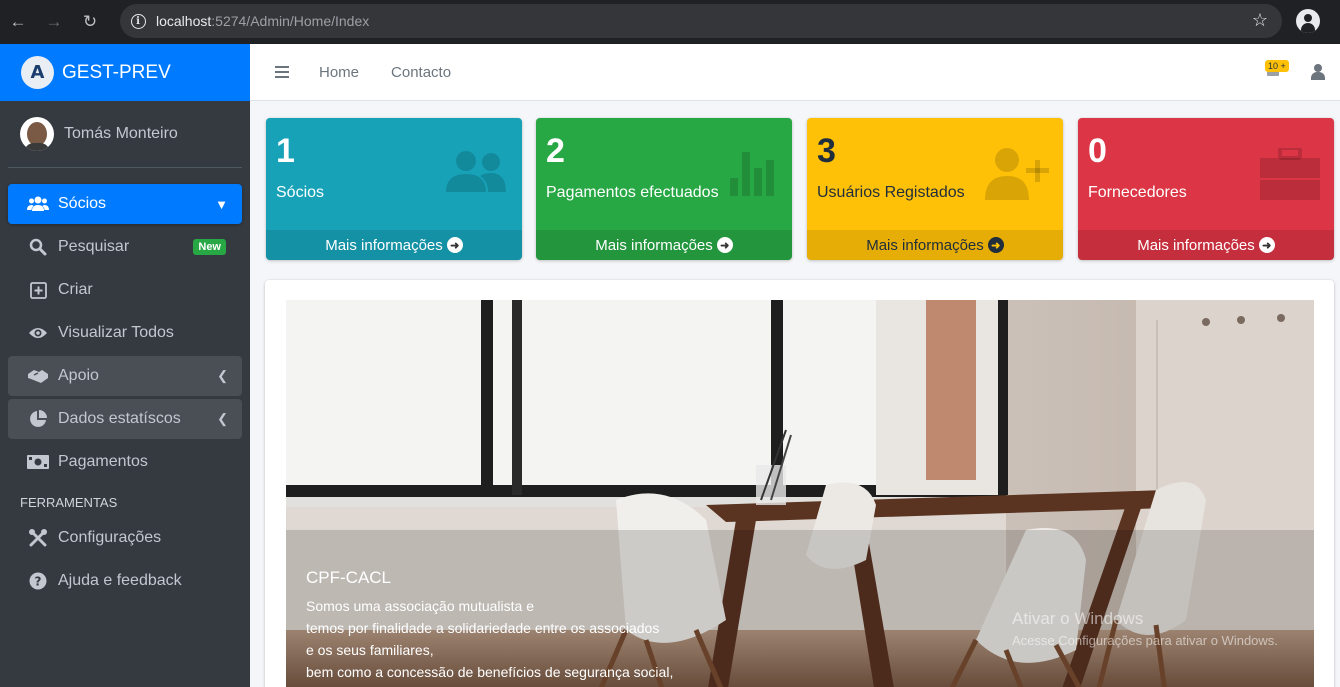 Image resolution: width=1340 pixels, height=687 pixels. What do you see at coordinates (370, 650) in the screenshot?
I see `caption-line: e os seus familiares,` at bounding box center [370, 650].